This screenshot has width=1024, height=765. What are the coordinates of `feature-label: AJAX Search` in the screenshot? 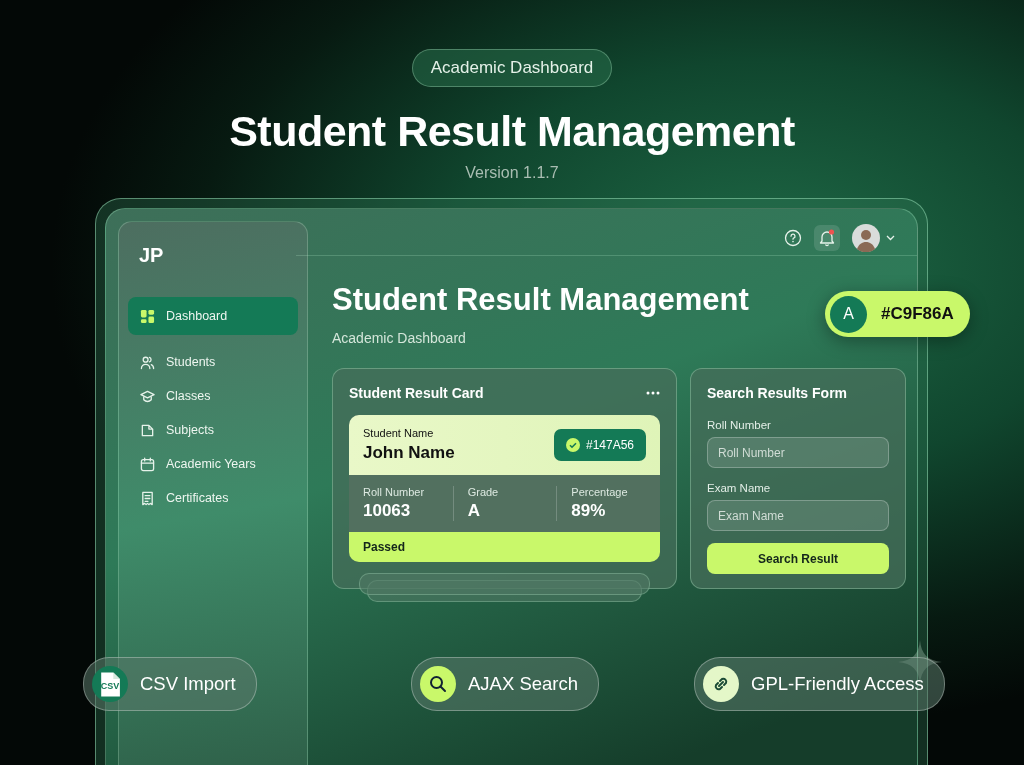 It's located at (523, 684).